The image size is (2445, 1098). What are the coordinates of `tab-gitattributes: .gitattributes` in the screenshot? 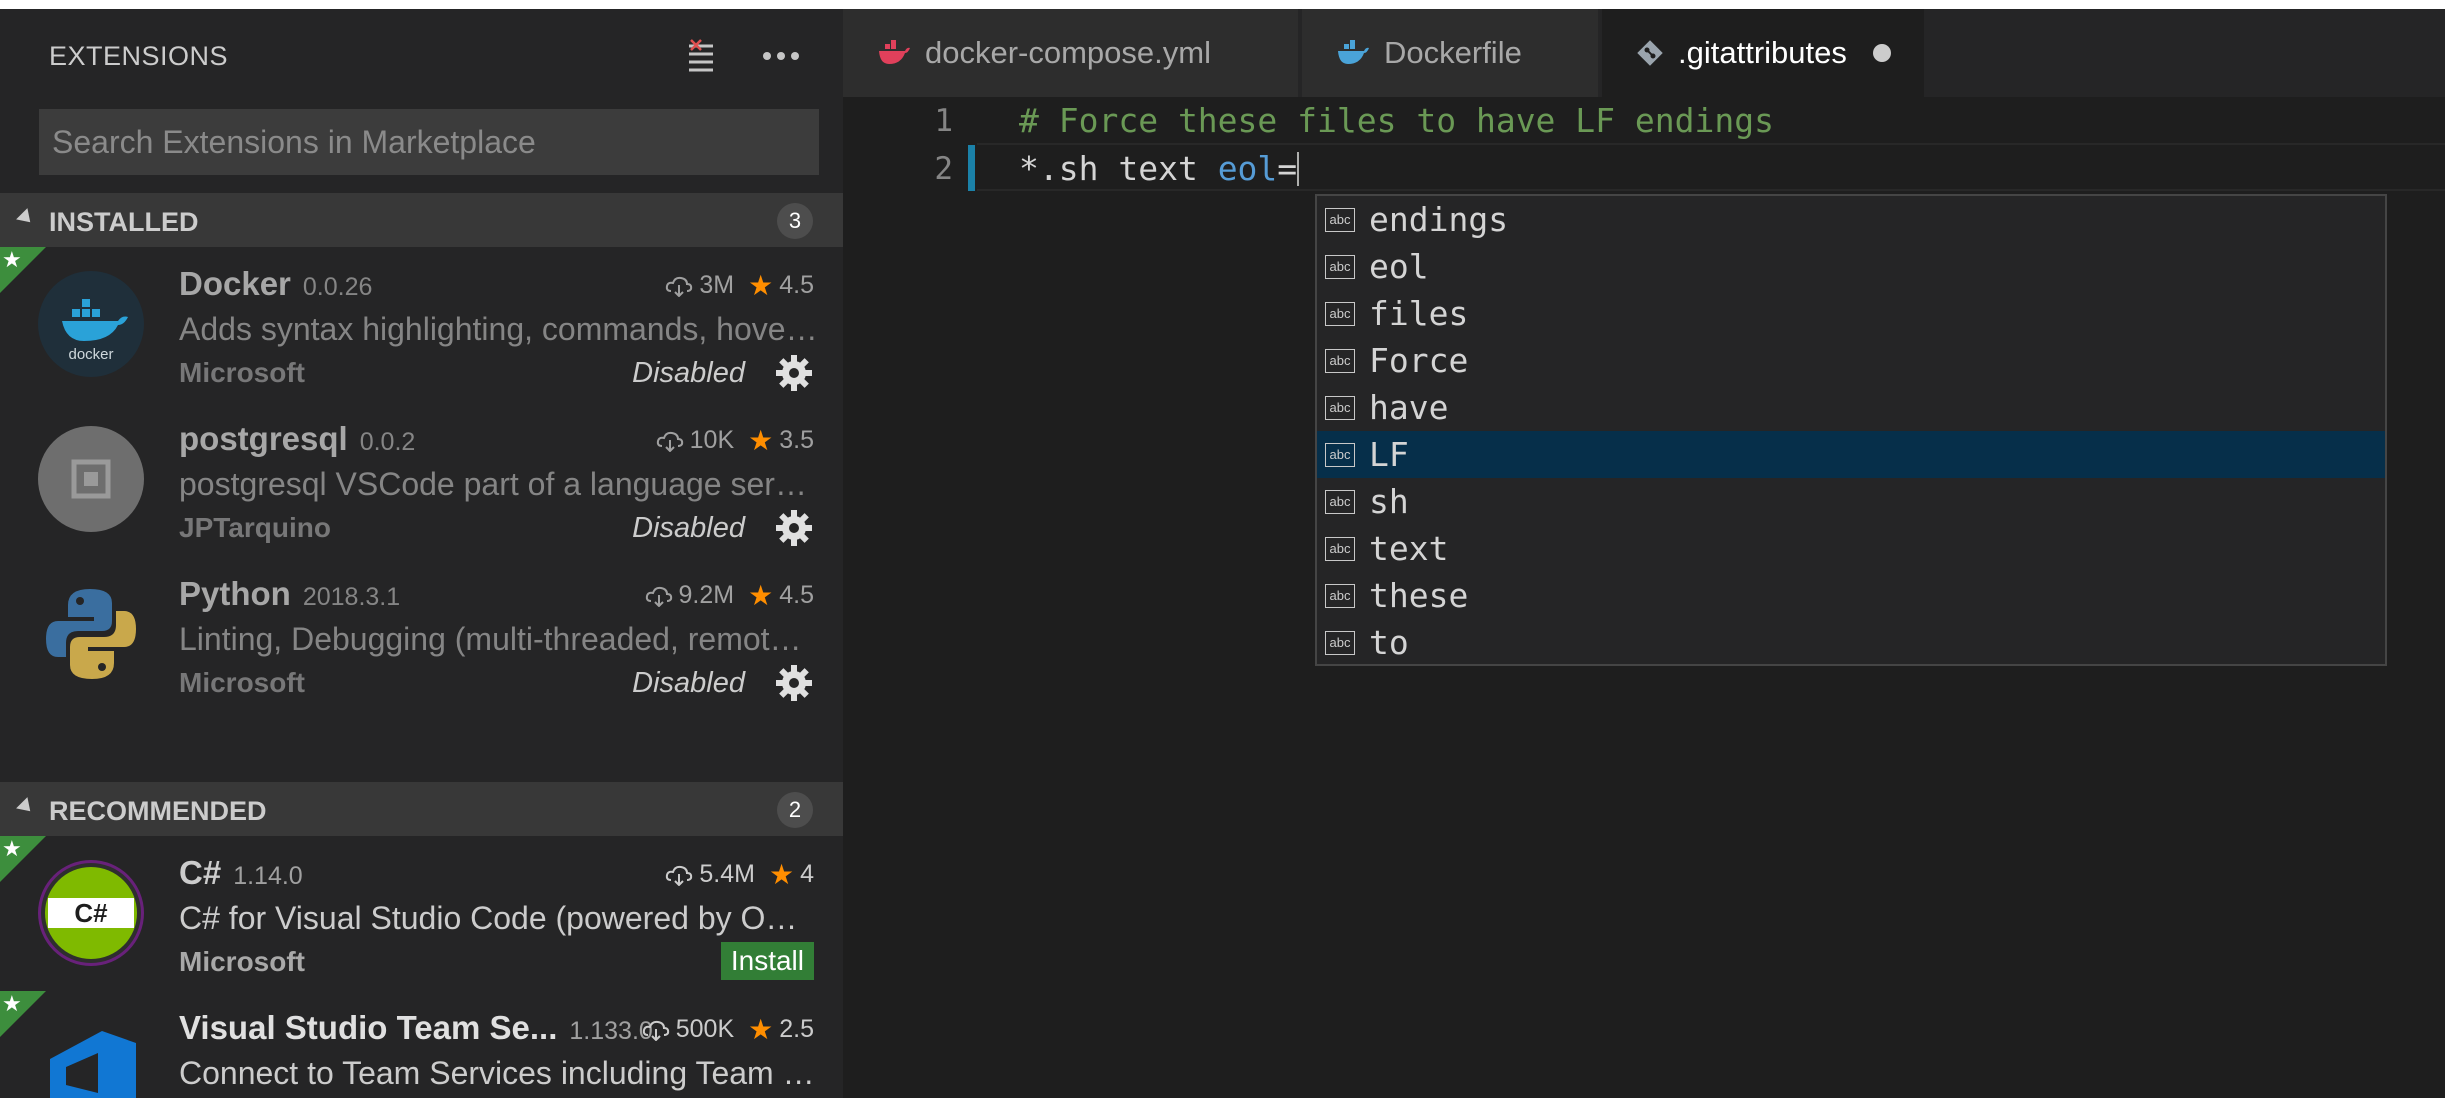 It's located at (1763, 53).